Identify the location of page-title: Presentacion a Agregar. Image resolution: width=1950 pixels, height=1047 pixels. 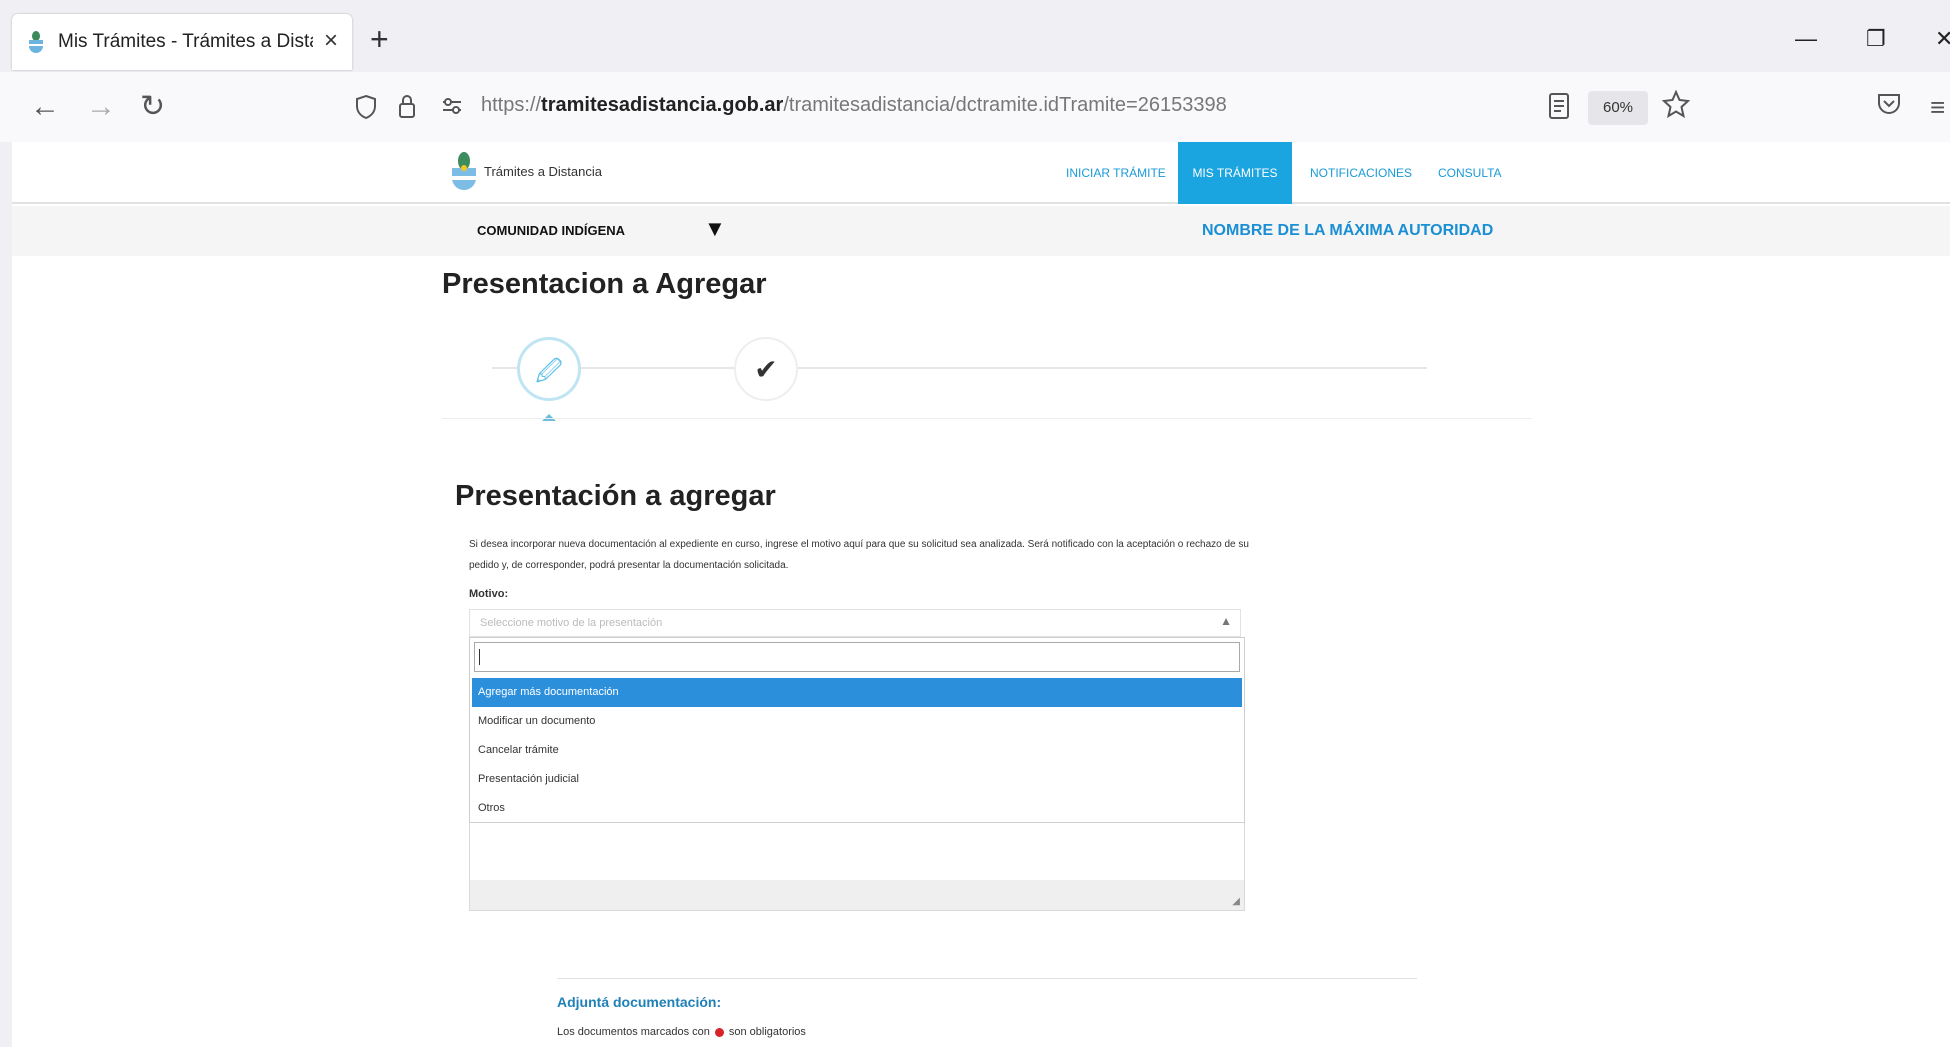
(604, 284).